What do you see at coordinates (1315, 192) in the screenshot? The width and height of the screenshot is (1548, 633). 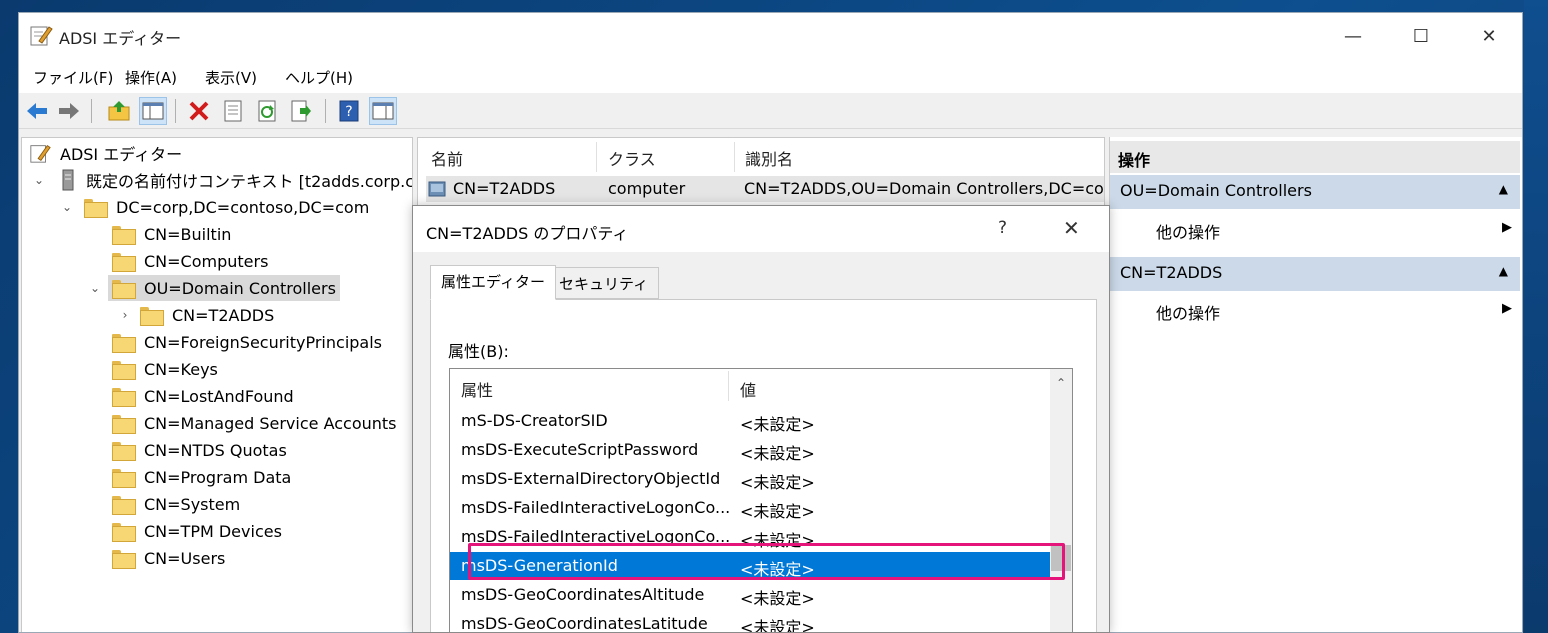 I see `action-section-domain-controllers: OU=Domain Controllers ▲` at bounding box center [1315, 192].